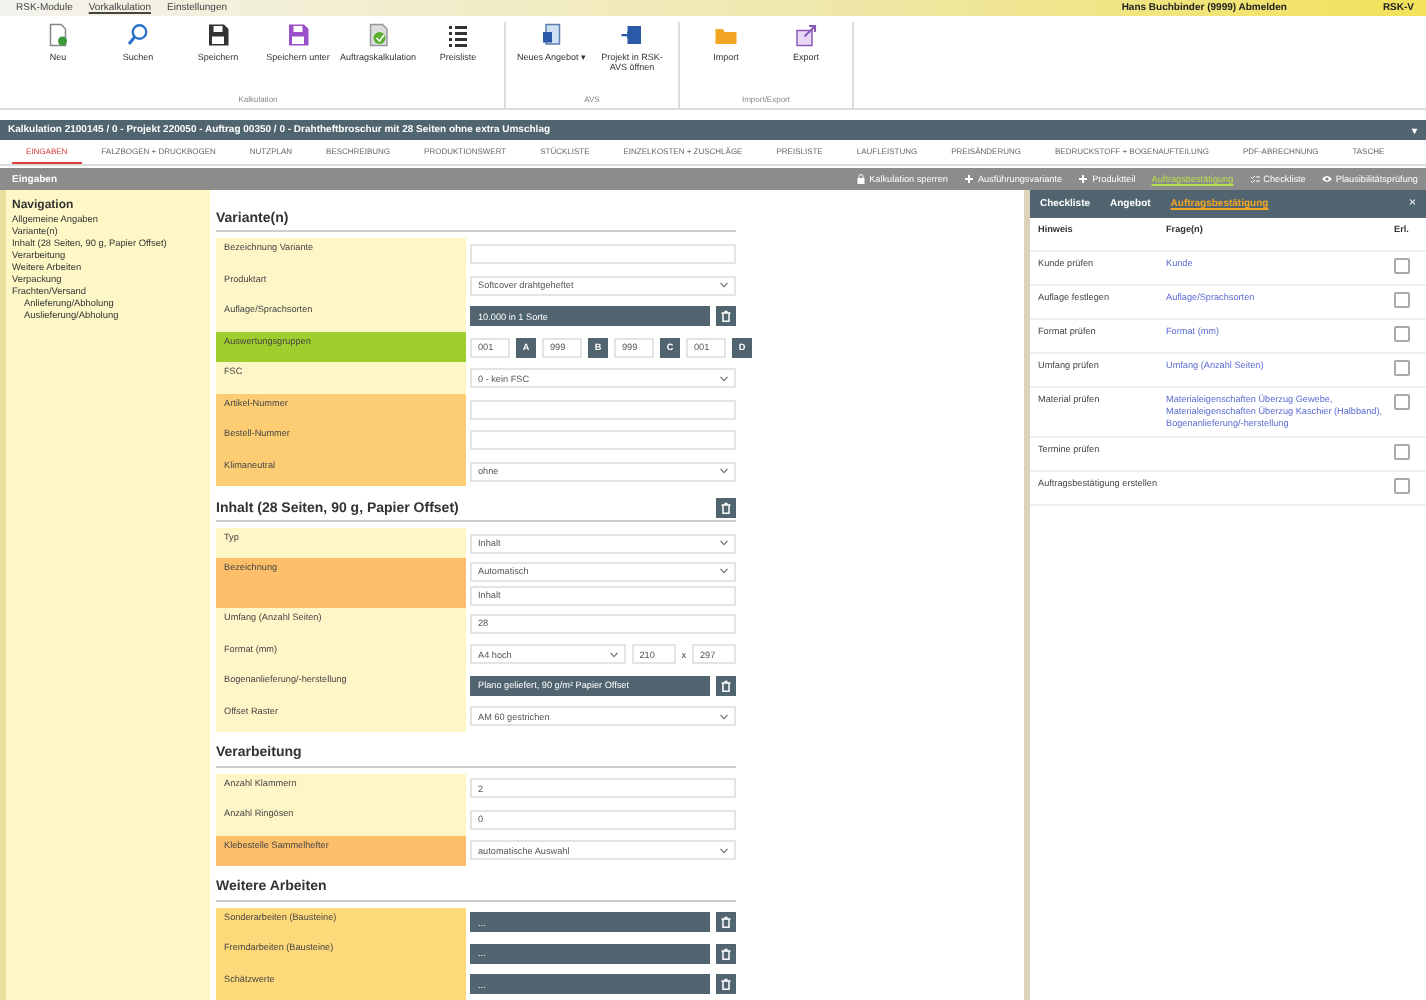  What do you see at coordinates (138, 35) in the screenshot?
I see `search-icon` at bounding box center [138, 35].